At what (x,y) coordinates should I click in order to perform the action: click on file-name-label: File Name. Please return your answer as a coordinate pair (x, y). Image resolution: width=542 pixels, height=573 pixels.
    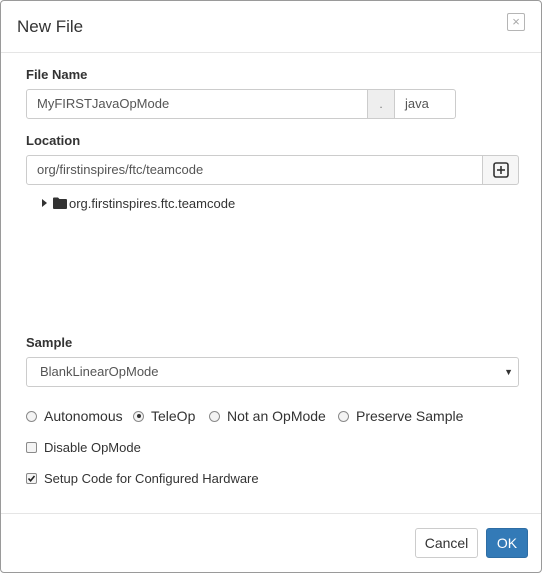
    Looking at the image, I should click on (57, 74).